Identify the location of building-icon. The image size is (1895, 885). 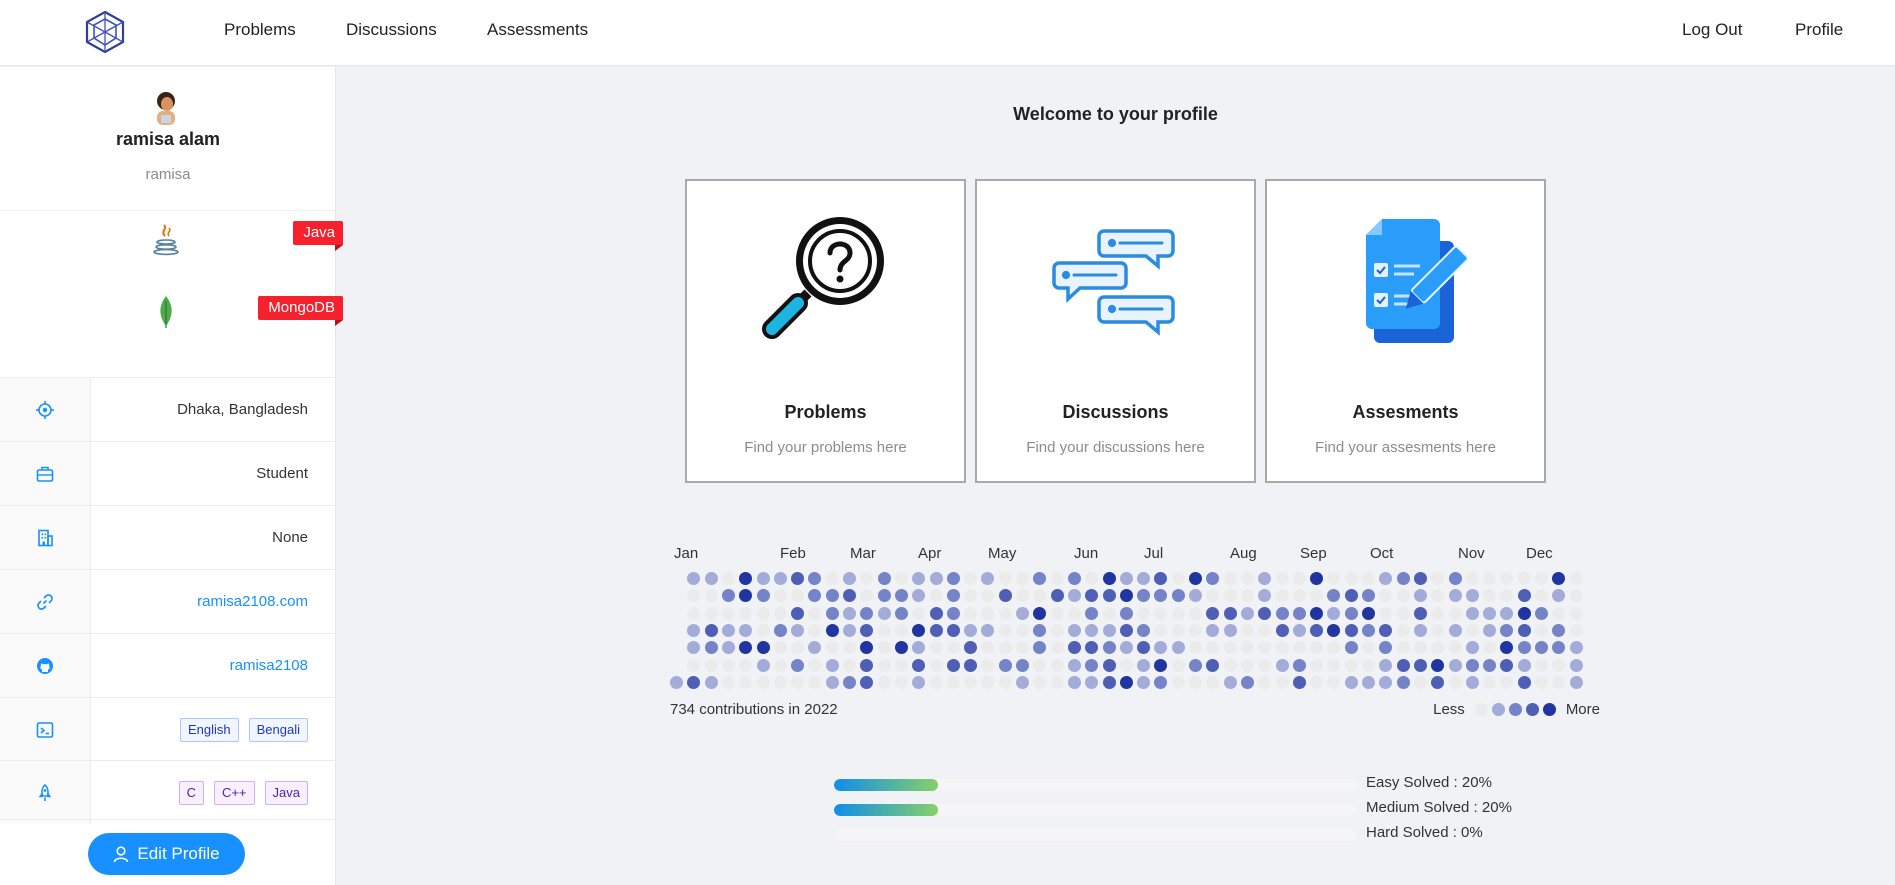
(45, 537).